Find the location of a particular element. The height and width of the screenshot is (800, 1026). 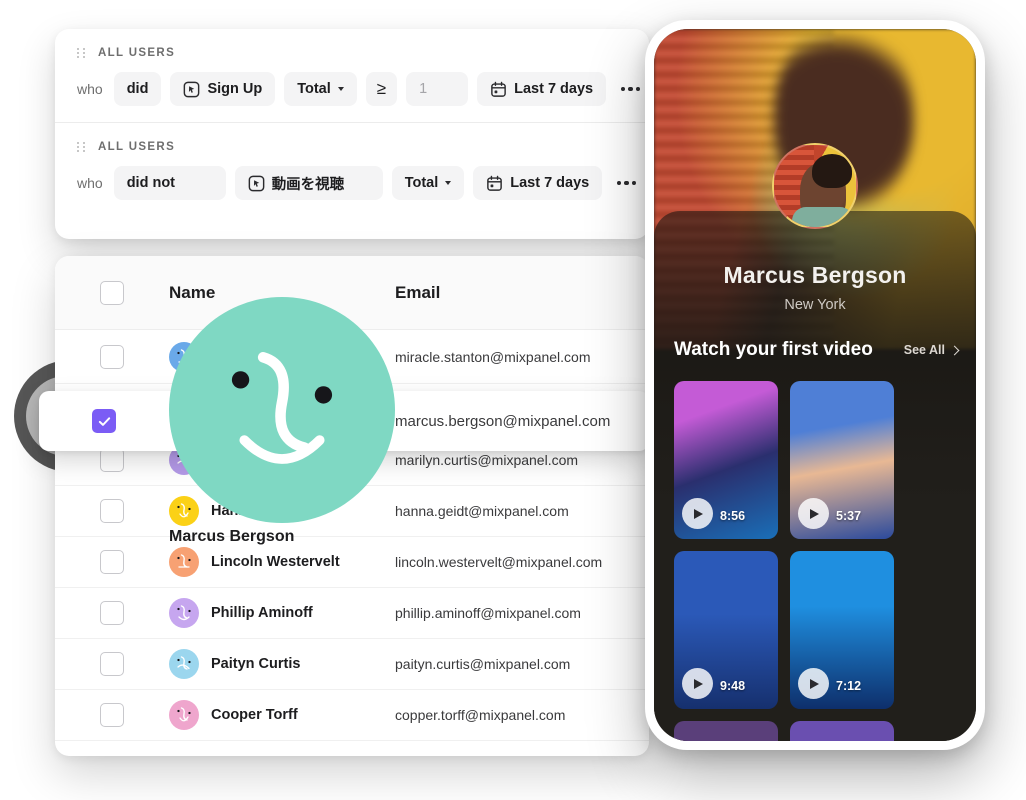

video-duration: 5:37 is located at coordinates (849, 516).